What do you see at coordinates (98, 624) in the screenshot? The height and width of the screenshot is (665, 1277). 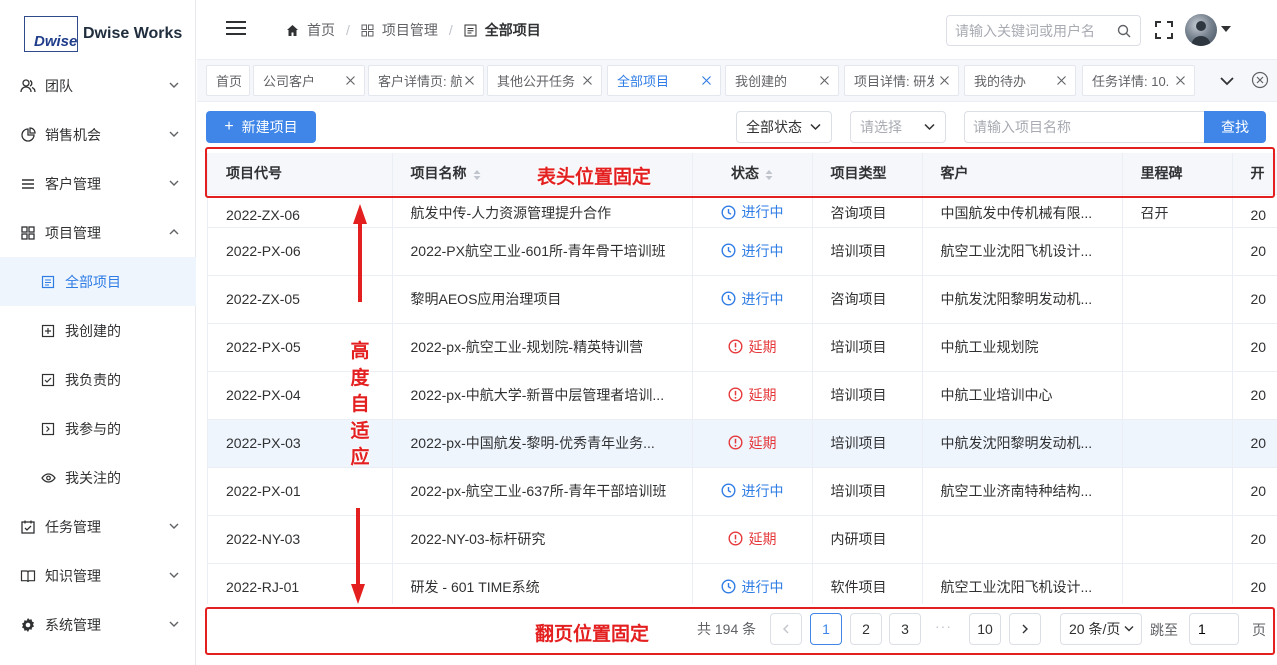 I see `sidebar-item-system: 系统管理` at bounding box center [98, 624].